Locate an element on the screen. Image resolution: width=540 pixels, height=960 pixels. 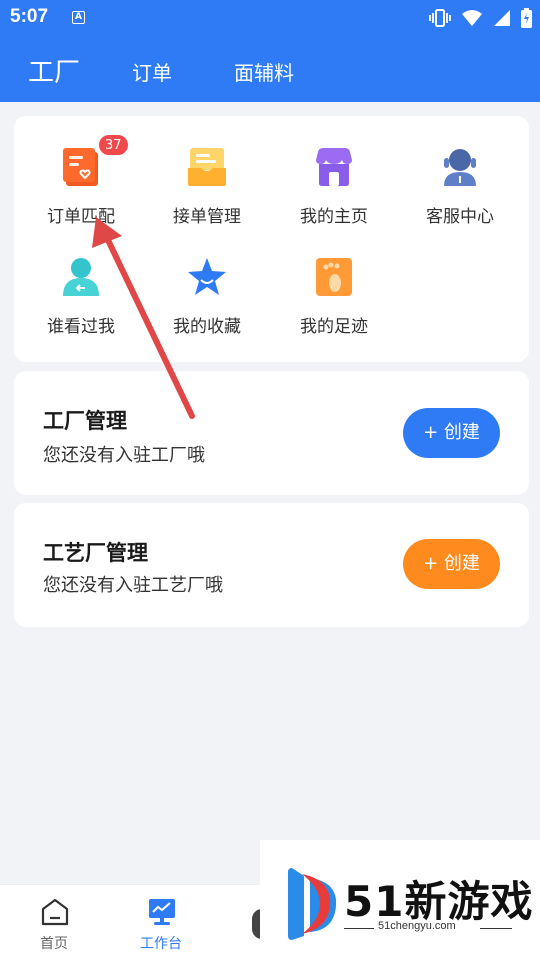
watermark-url: 51chengyu.com is located at coordinates (417, 926).